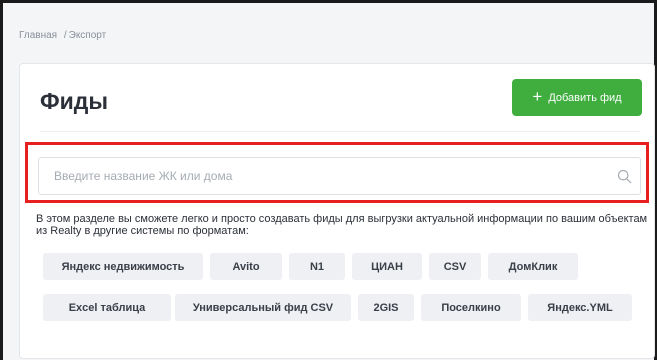  What do you see at coordinates (533, 266) in the screenshot?
I see `format-tag-domclick: ДомКлик` at bounding box center [533, 266].